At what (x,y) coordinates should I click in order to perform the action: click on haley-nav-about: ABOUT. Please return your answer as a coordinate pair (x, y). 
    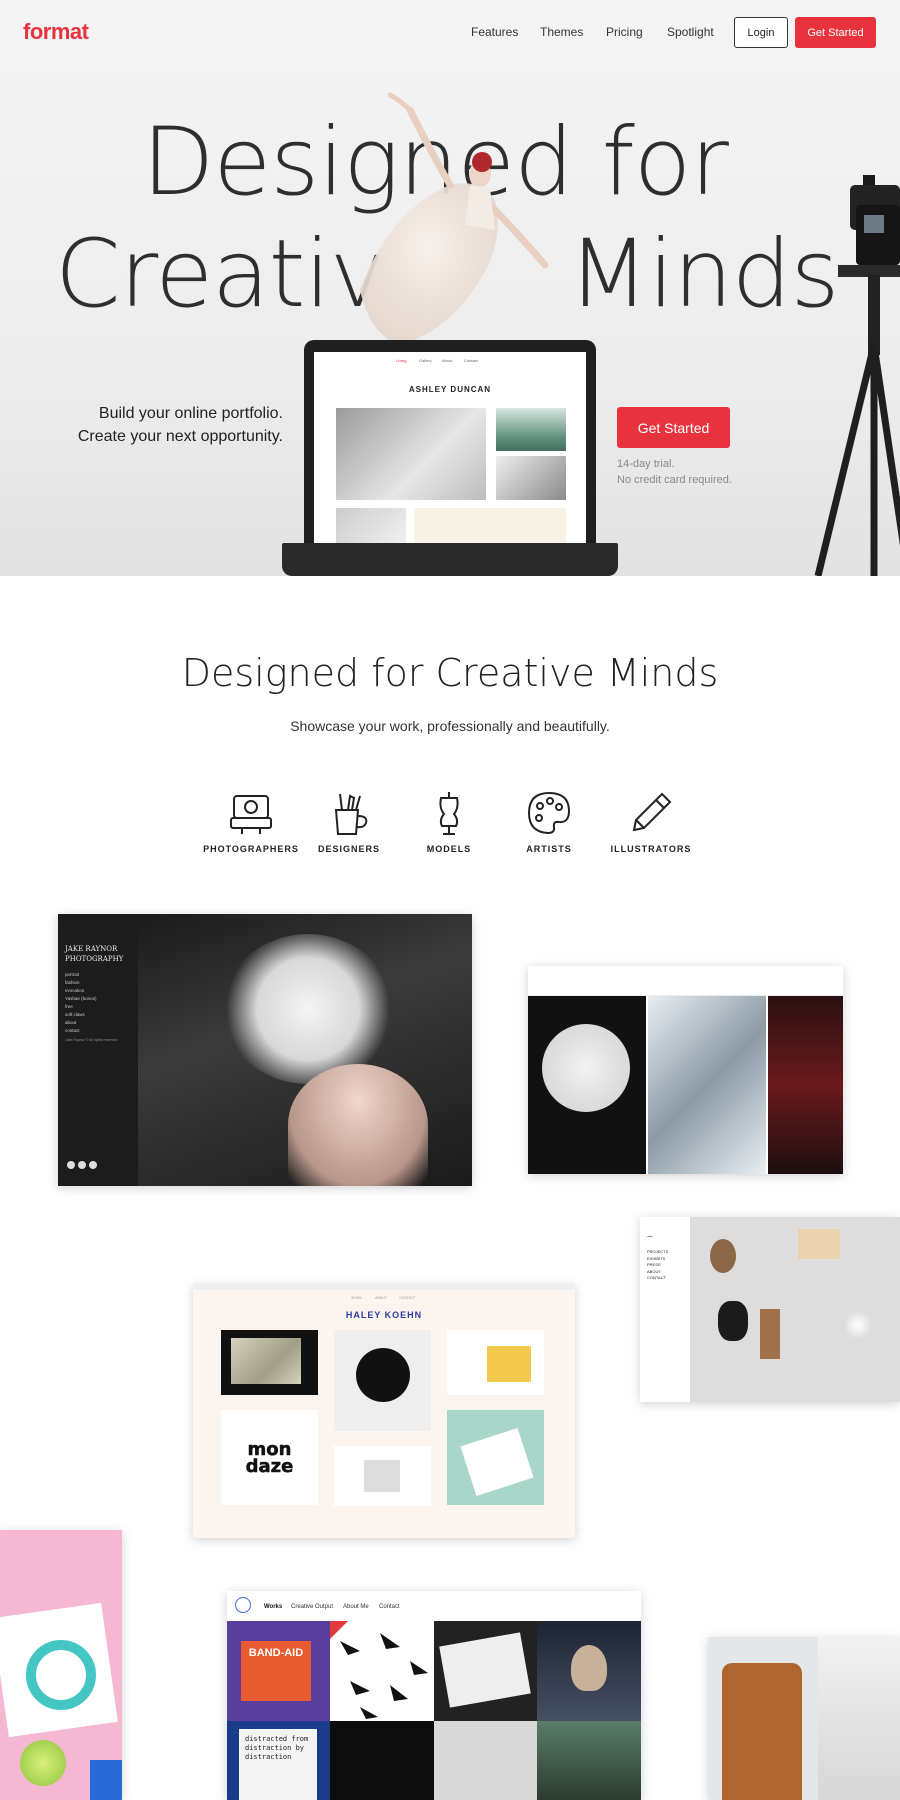
    Looking at the image, I should click on (381, 1298).